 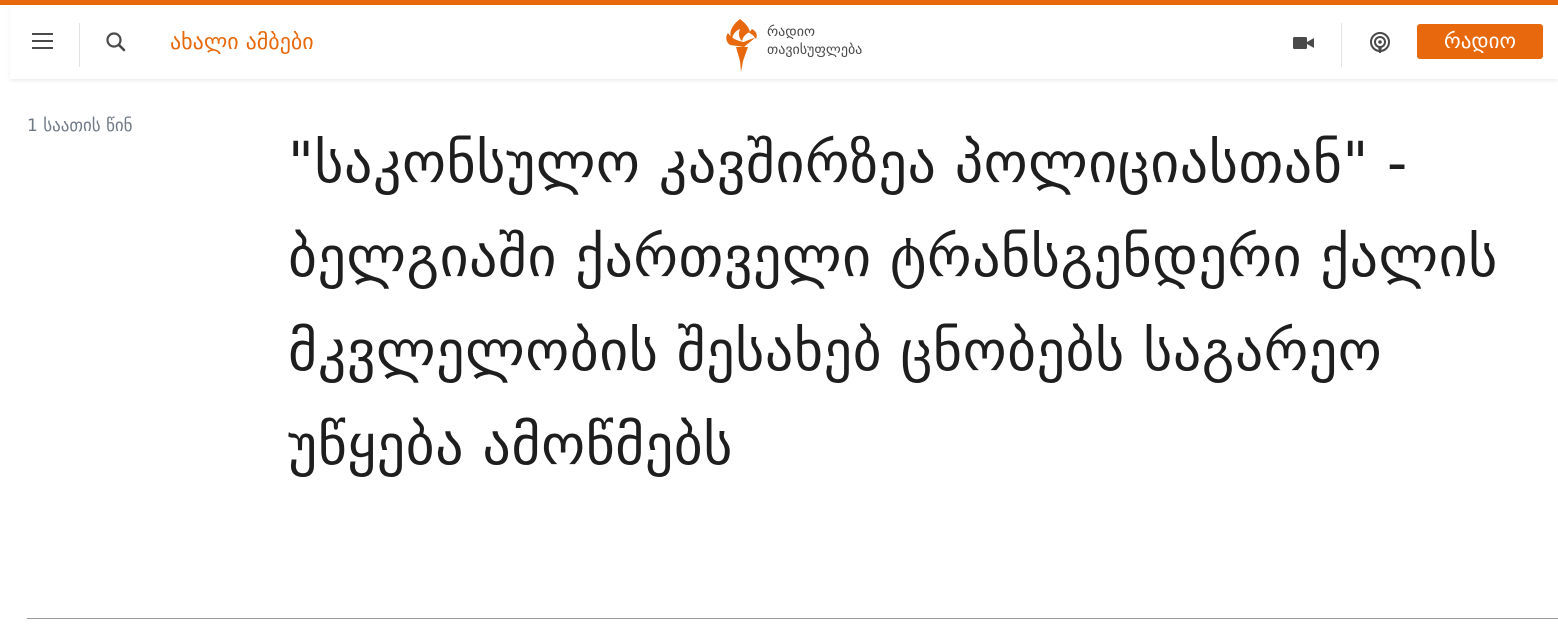 I want to click on logo-wordmark: რადიო თავისუფლება, so click(x=814, y=41).